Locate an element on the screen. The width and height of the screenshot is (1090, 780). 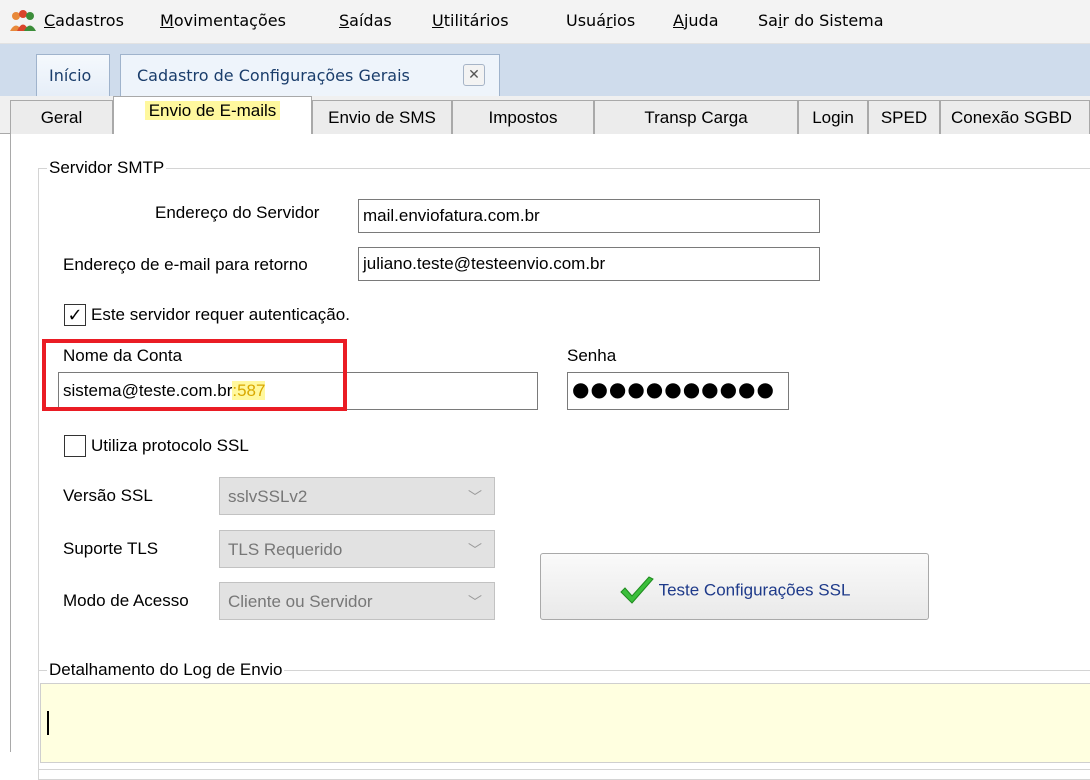
tab-impostos: Impostos is located at coordinates (523, 117).